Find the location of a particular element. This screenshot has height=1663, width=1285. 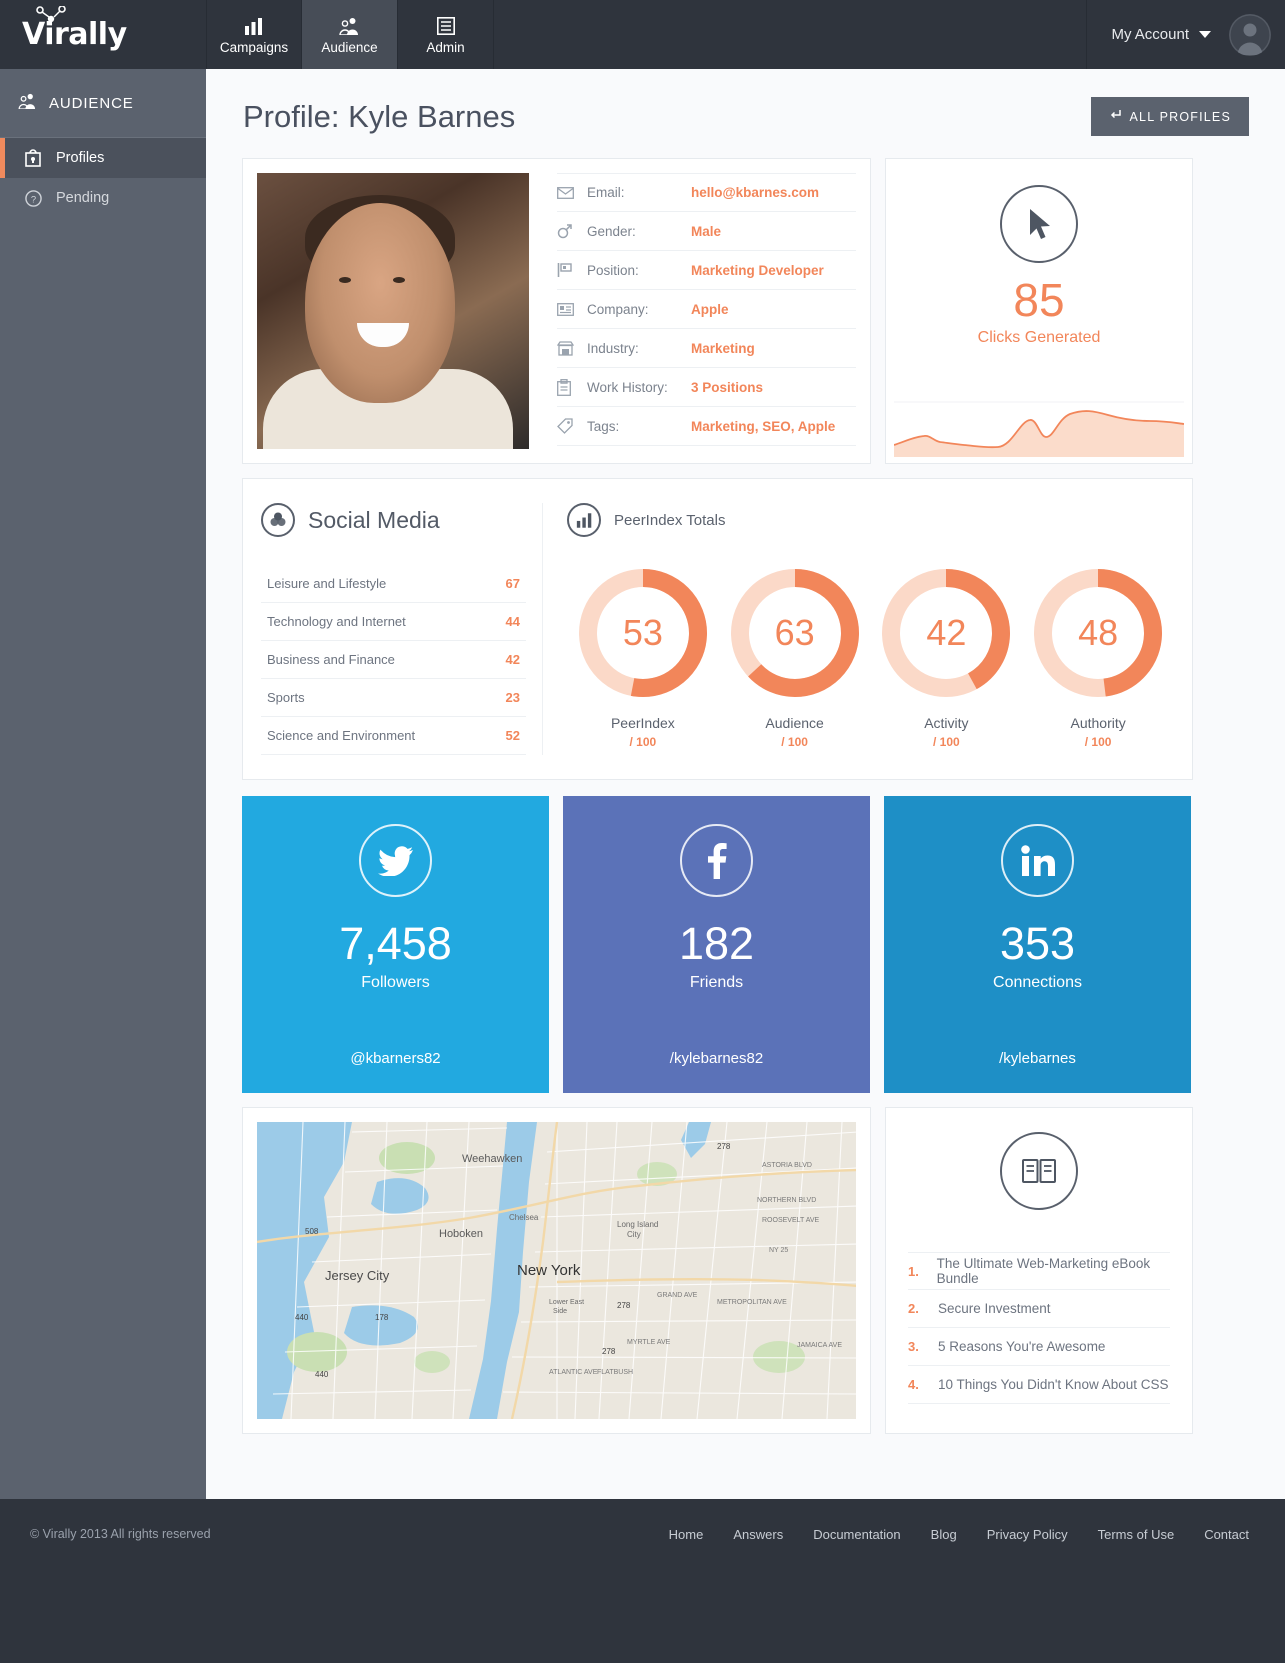

tile-handle: /kylebarnes is located at coordinates (1037, 1058).